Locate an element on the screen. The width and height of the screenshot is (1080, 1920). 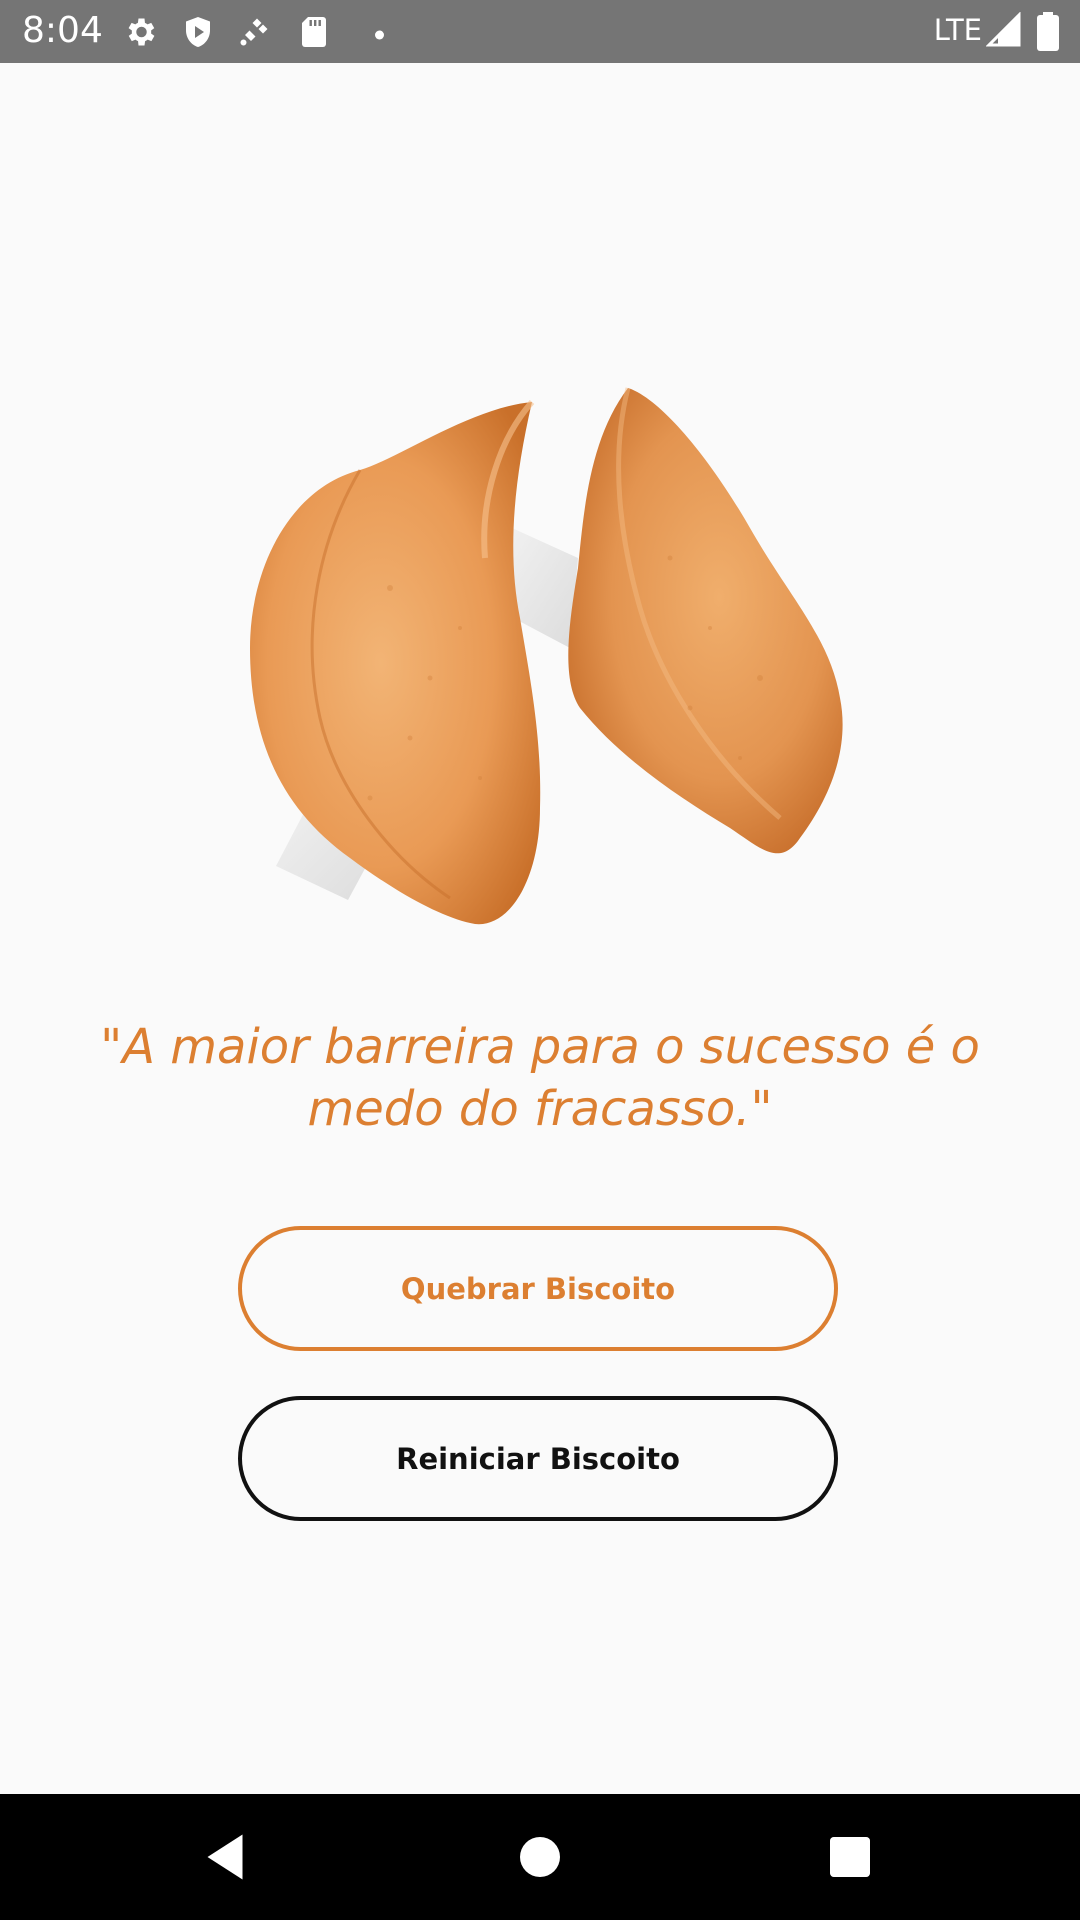
reset-cookie-label: Reiniciar Biscoito is located at coordinates (538, 1458).